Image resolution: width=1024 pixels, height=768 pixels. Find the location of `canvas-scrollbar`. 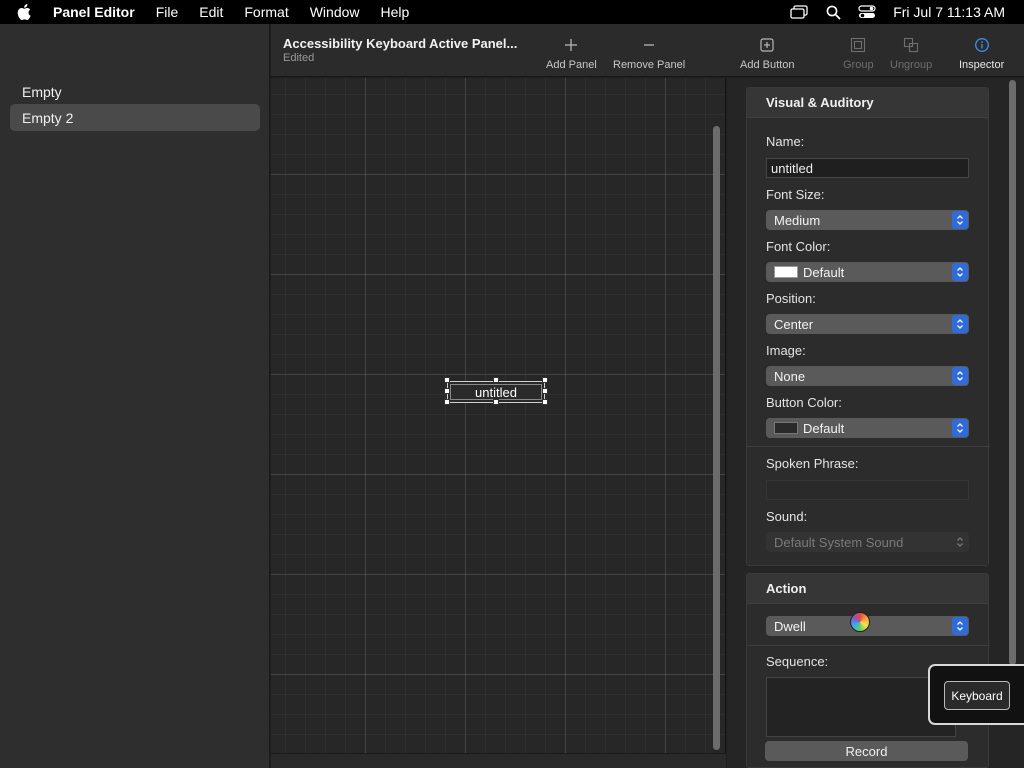

canvas-scrollbar is located at coordinates (716, 438).